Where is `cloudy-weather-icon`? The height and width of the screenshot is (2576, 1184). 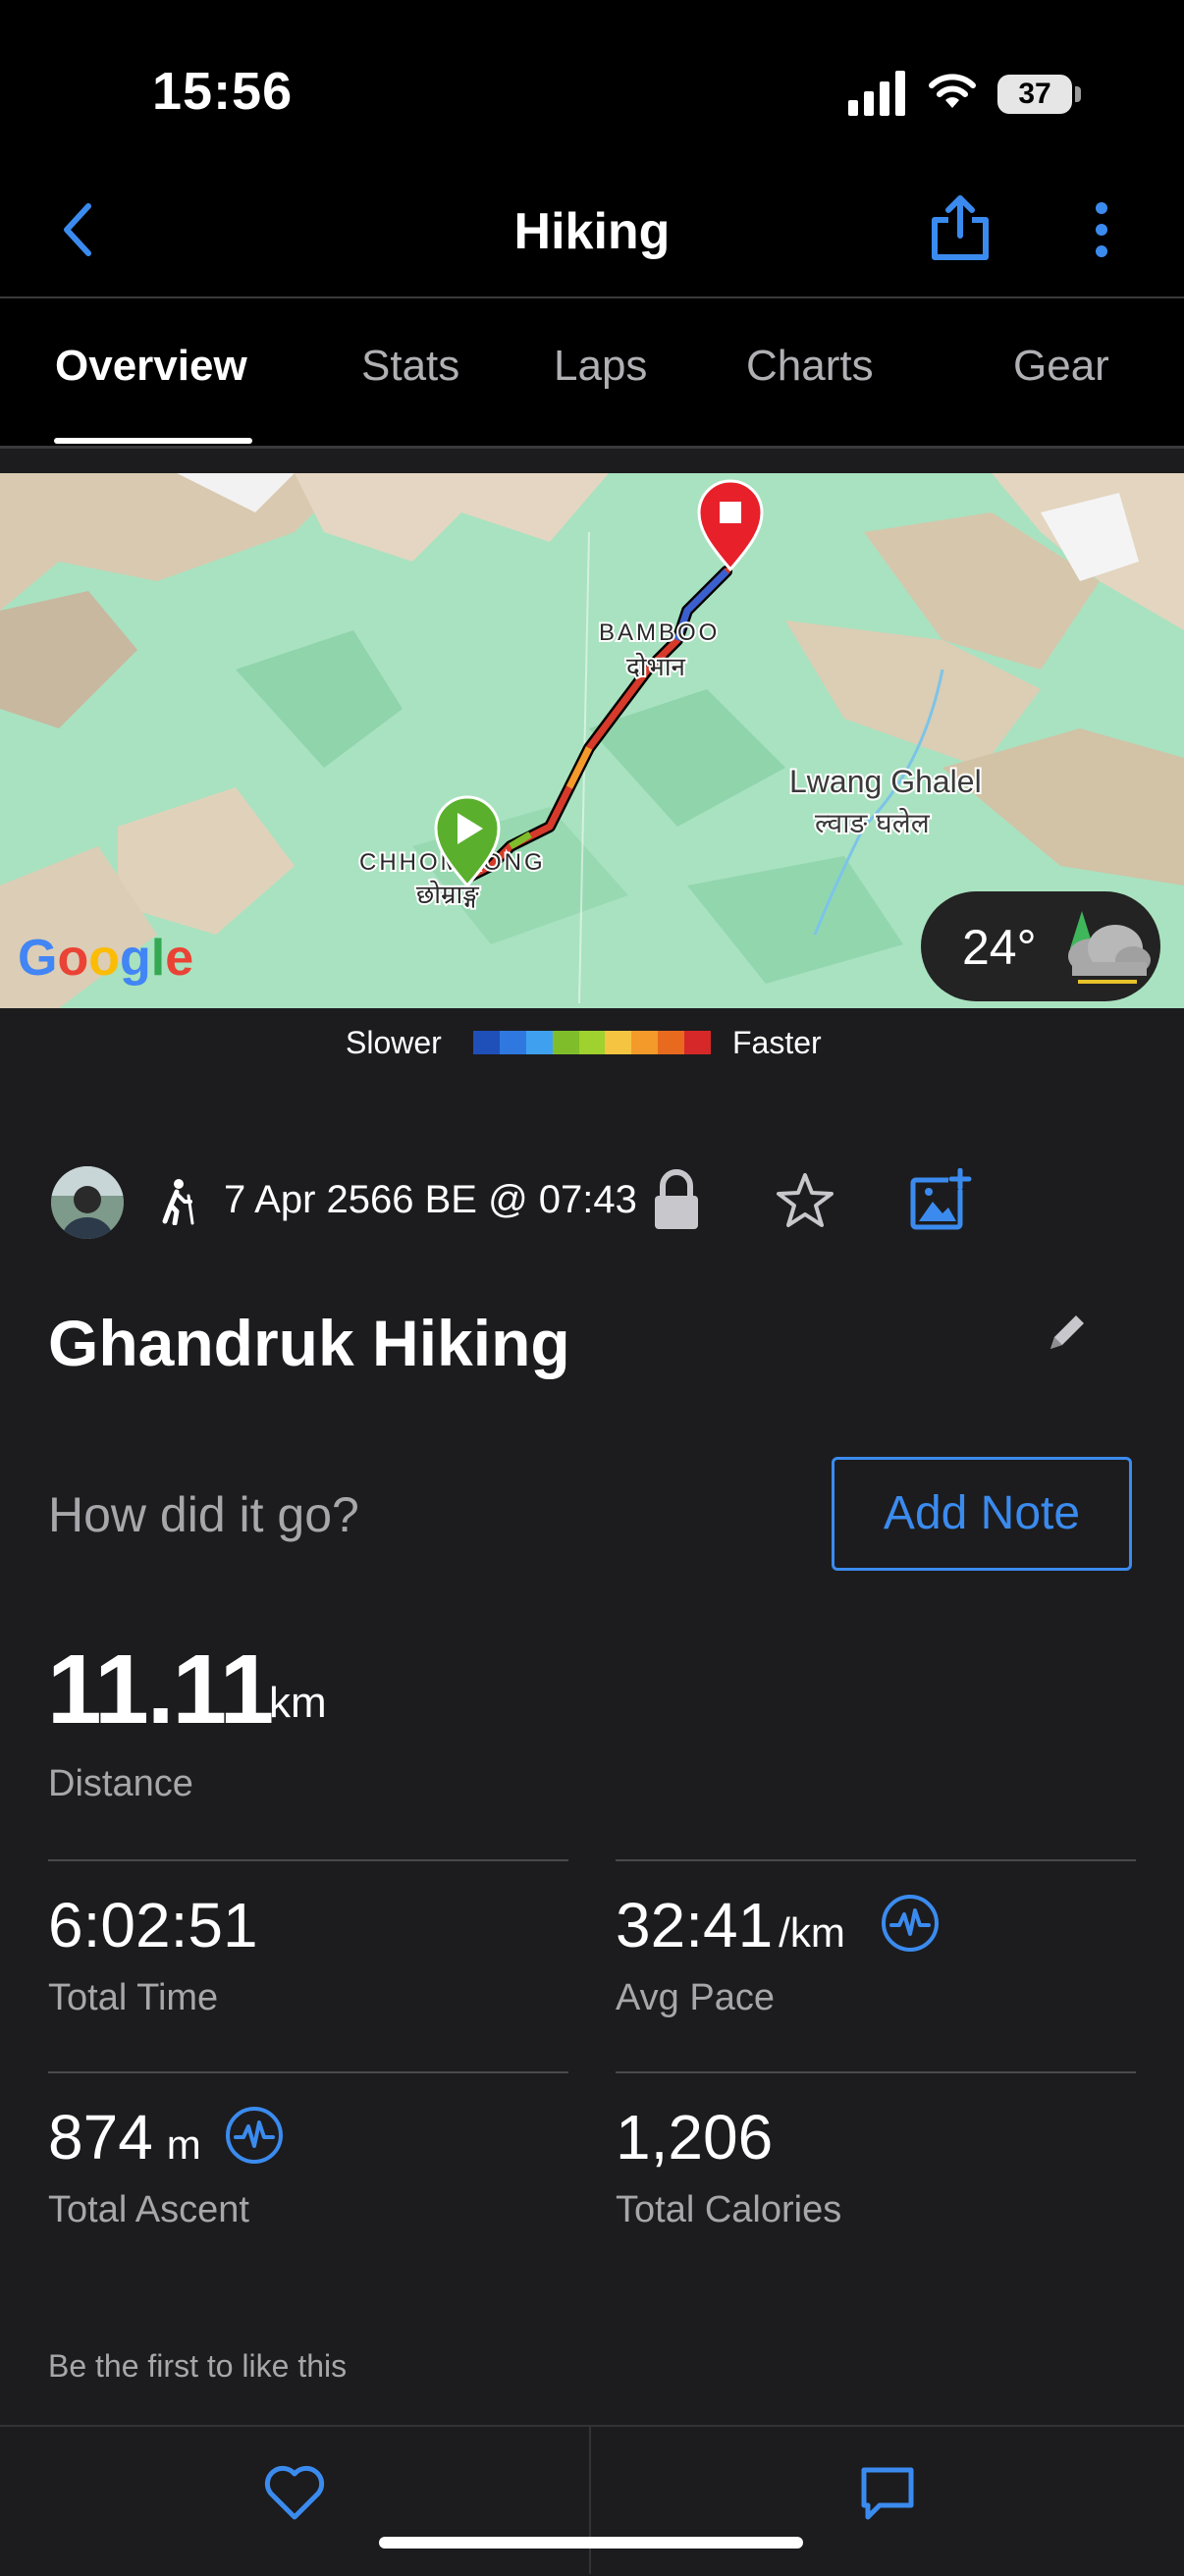
cloudy-weather-icon is located at coordinates (1109, 947).